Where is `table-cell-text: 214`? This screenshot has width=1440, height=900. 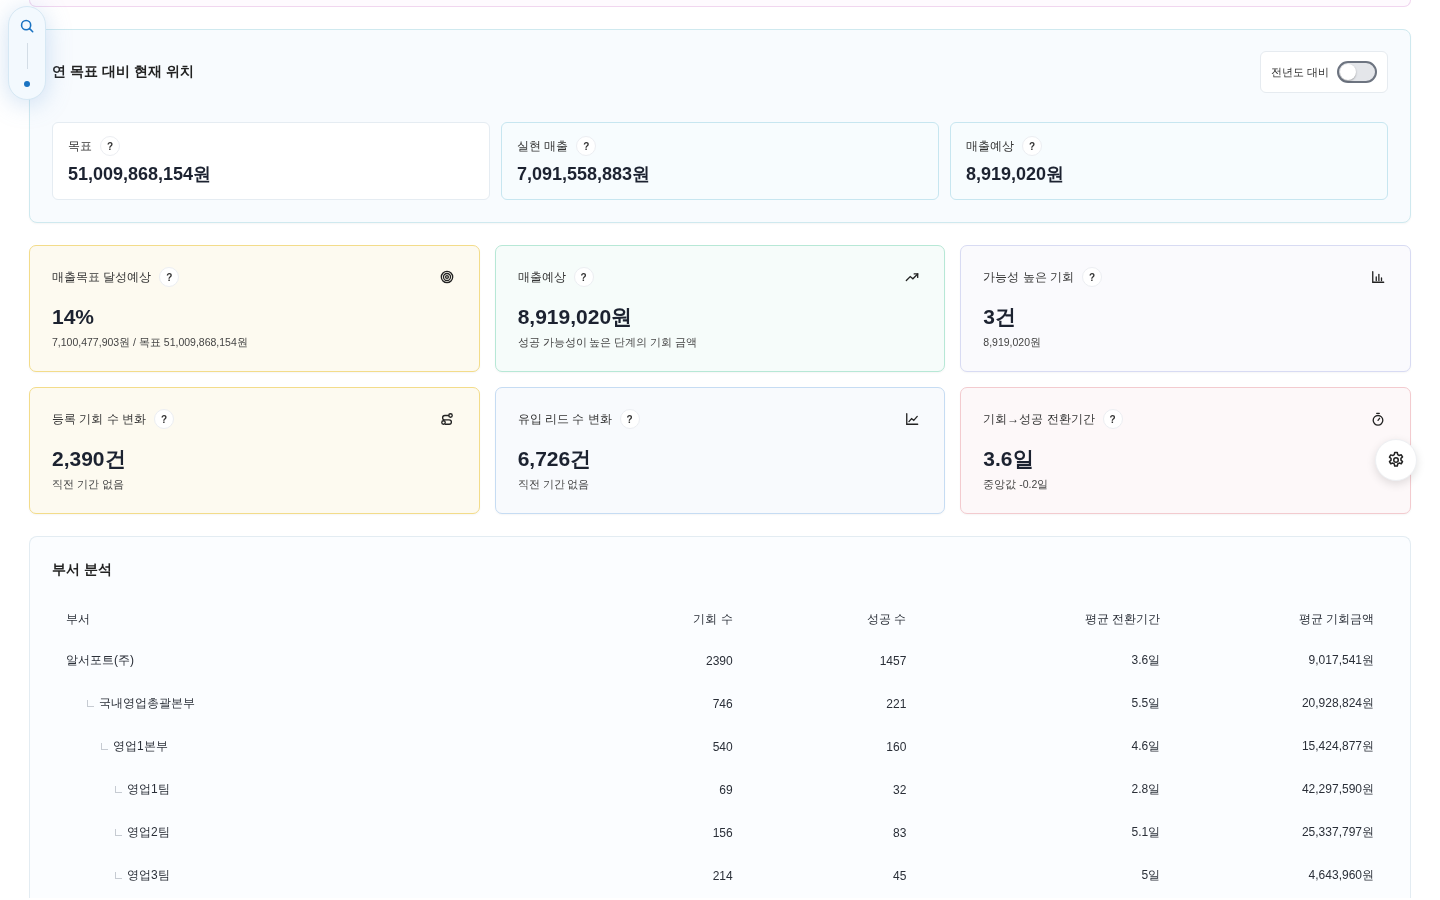
table-cell-text: 214 is located at coordinates (722, 876).